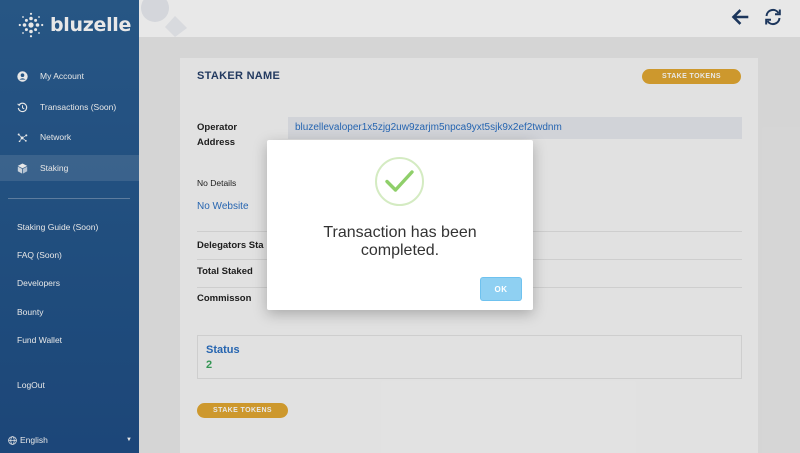 The height and width of the screenshot is (453, 800). What do you see at coordinates (501, 289) in the screenshot?
I see `ok-button: OK` at bounding box center [501, 289].